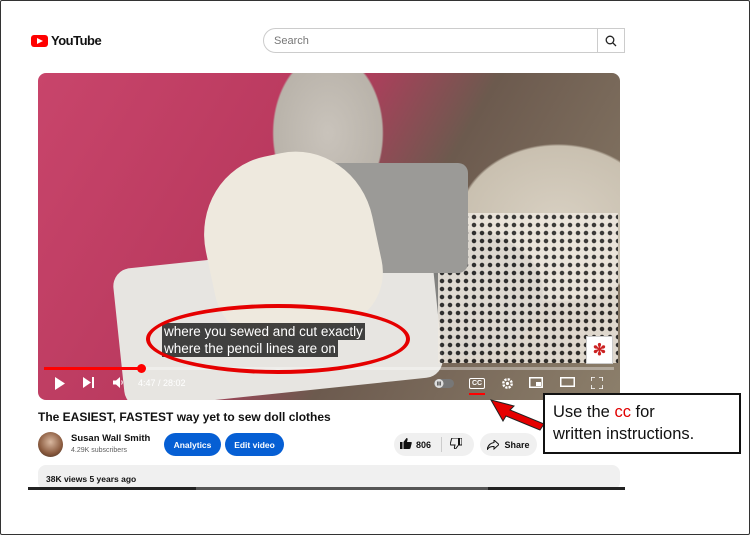  I want to click on search-button, so click(610, 40).